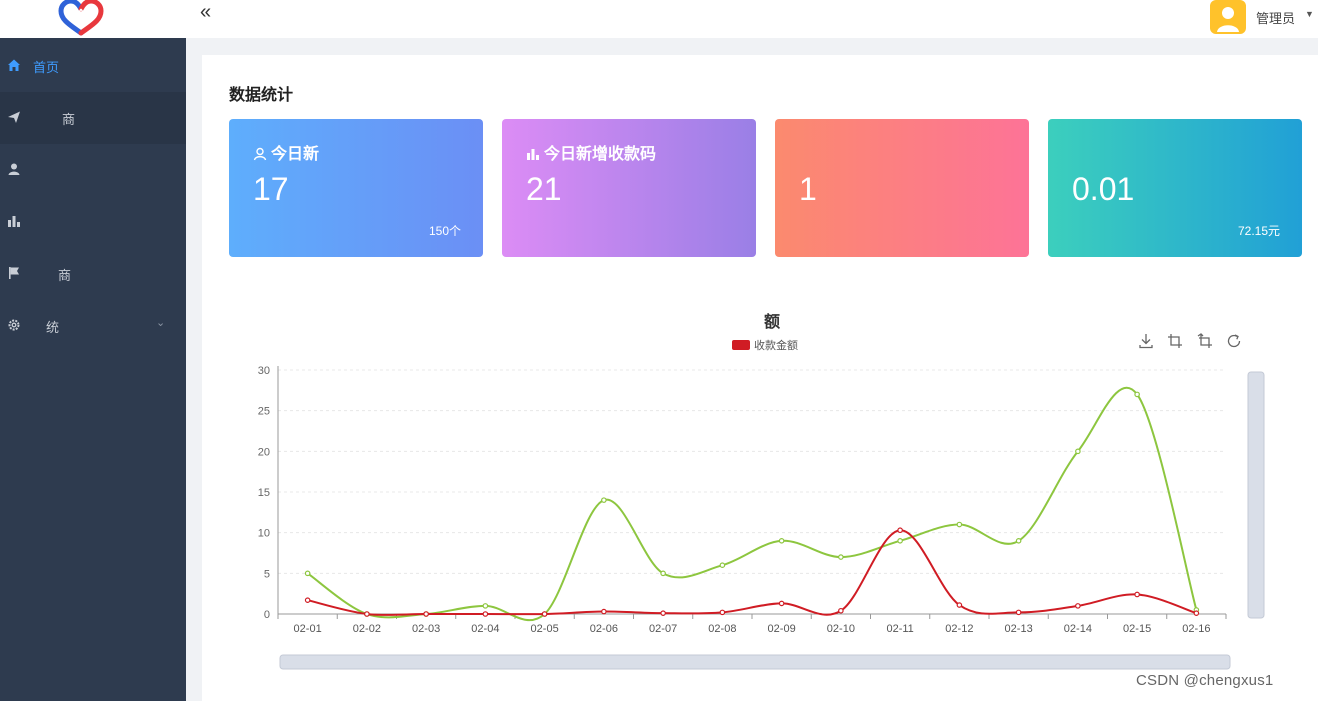 The width and height of the screenshot is (1318, 701). Describe the element at coordinates (663, 629) in the screenshot. I see `x-tick-label: 02-07` at that location.